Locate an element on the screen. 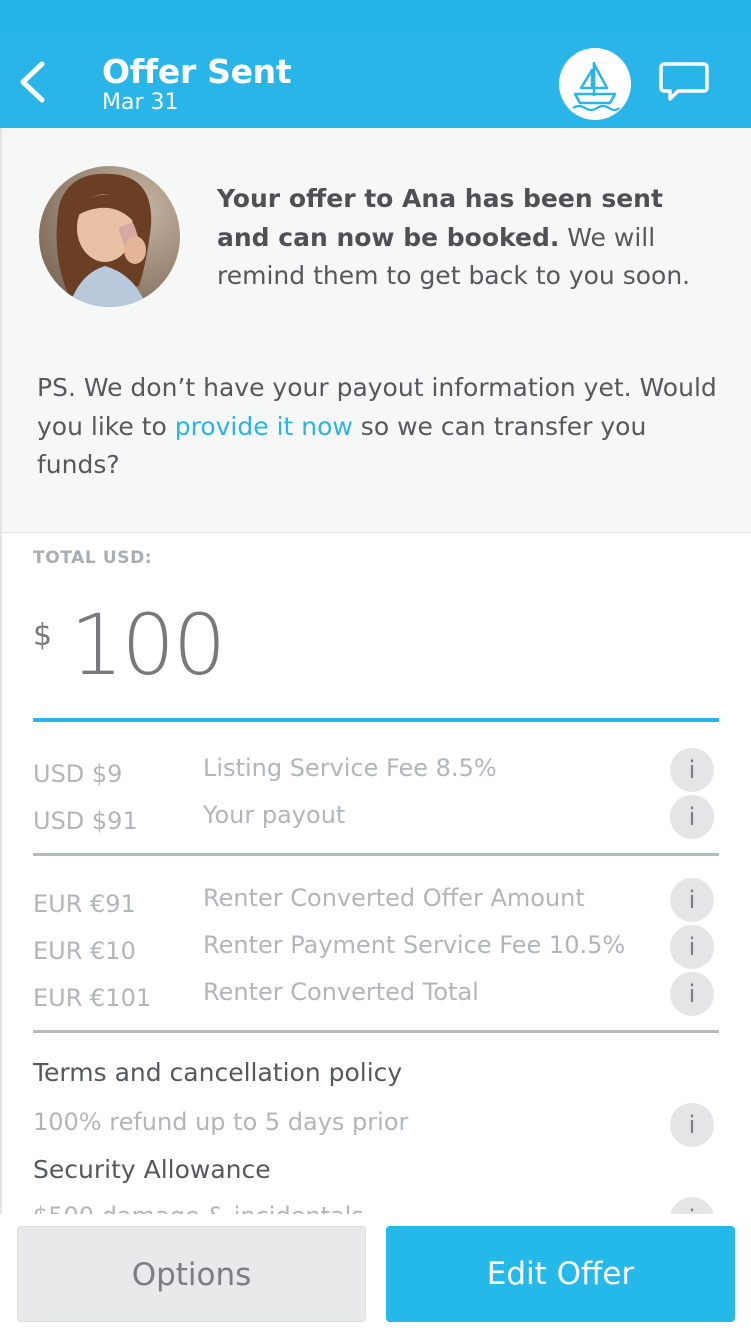  security-allowance-title: Security Allowance is located at coordinates (152, 1169).